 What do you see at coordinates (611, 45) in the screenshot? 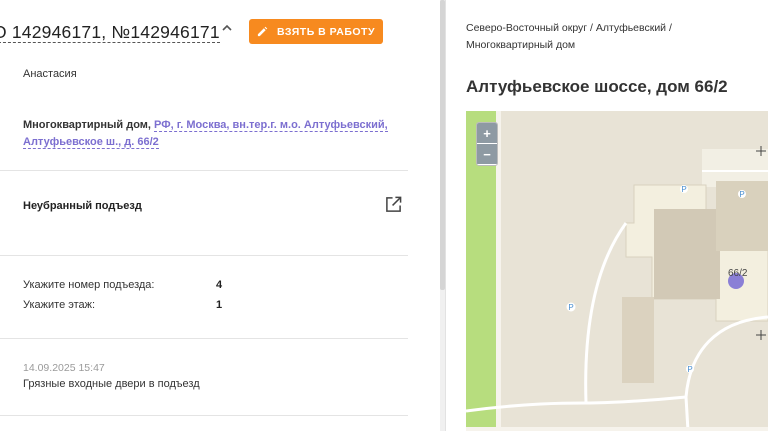
I see `breadcrumb-line-2: Многоквартирный дом` at bounding box center [611, 45].